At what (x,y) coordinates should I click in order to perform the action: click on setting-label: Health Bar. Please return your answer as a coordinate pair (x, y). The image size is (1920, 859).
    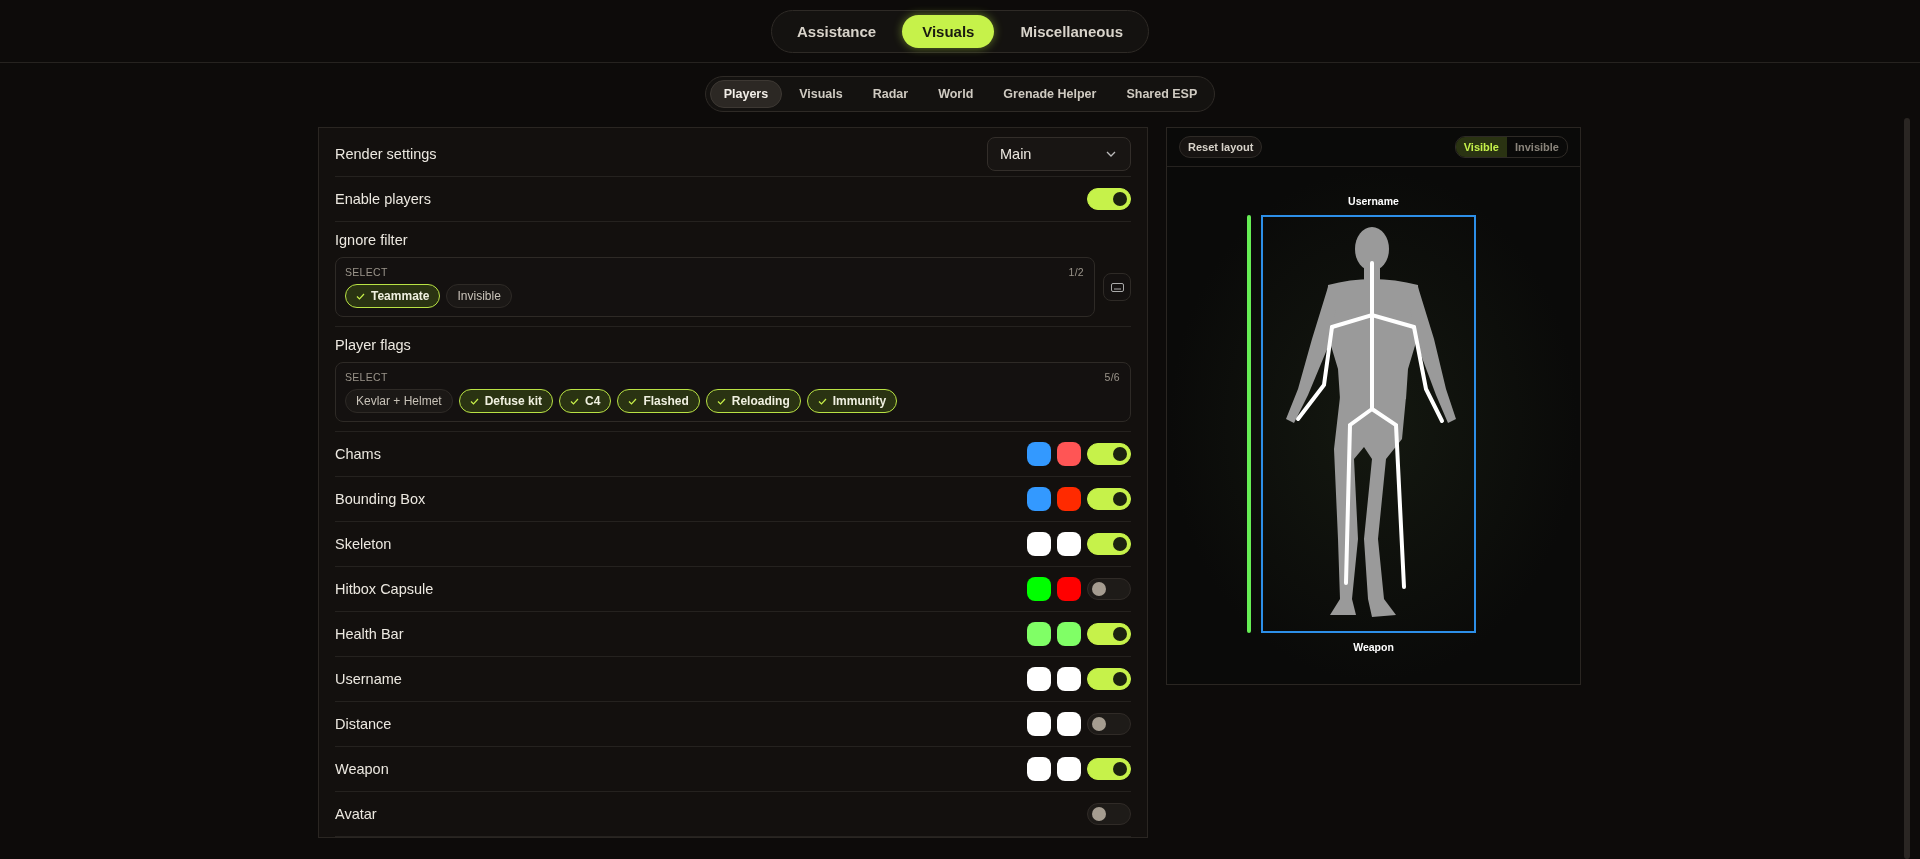
    Looking at the image, I should click on (369, 634).